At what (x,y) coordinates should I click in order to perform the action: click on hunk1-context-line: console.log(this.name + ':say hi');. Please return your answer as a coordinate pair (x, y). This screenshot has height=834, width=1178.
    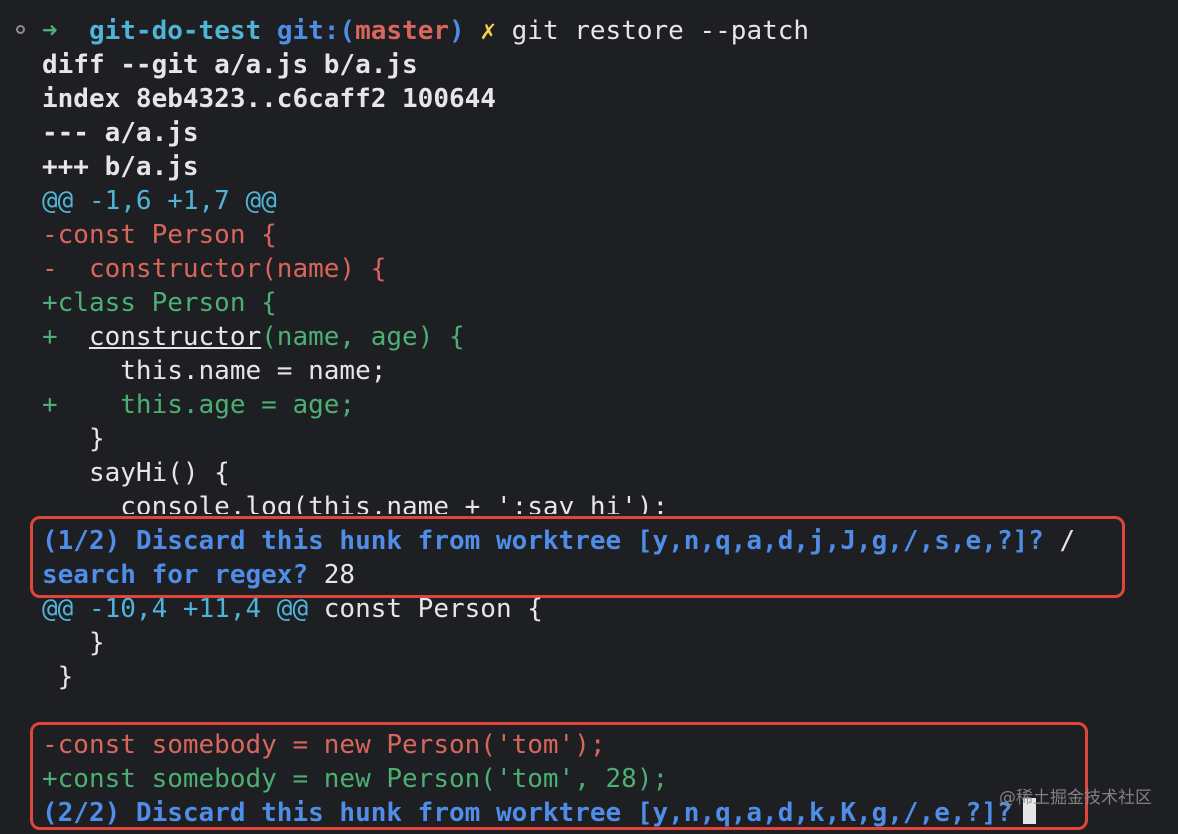
    Looking at the image, I should click on (355, 503).